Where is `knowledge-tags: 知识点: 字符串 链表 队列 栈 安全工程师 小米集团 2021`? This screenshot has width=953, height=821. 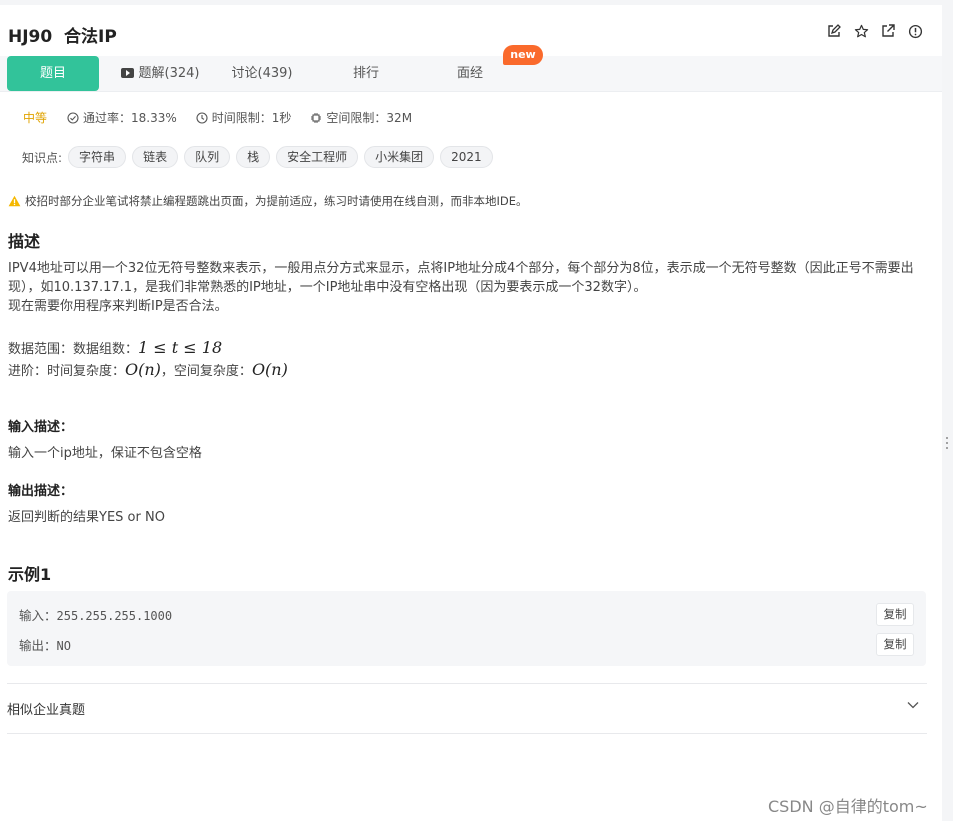 knowledge-tags: 知识点: 字符串 链表 队列 栈 安全工程师 小米集团 2021 is located at coordinates (260, 157).